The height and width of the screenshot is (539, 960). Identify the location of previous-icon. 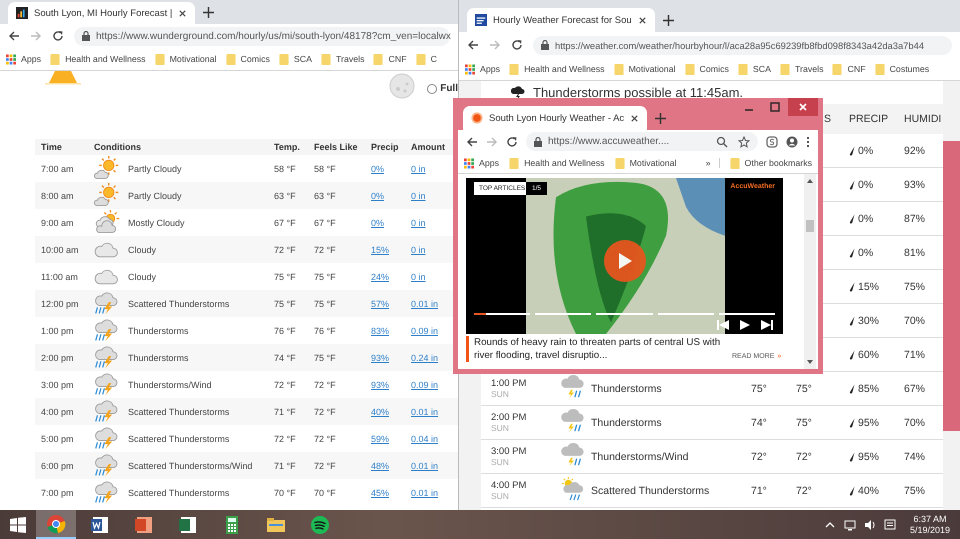
(723, 325).